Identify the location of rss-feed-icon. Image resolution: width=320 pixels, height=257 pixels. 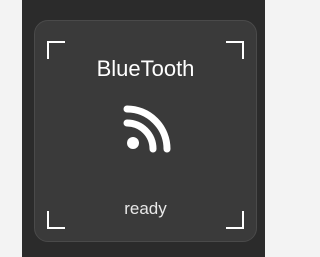
(148, 128).